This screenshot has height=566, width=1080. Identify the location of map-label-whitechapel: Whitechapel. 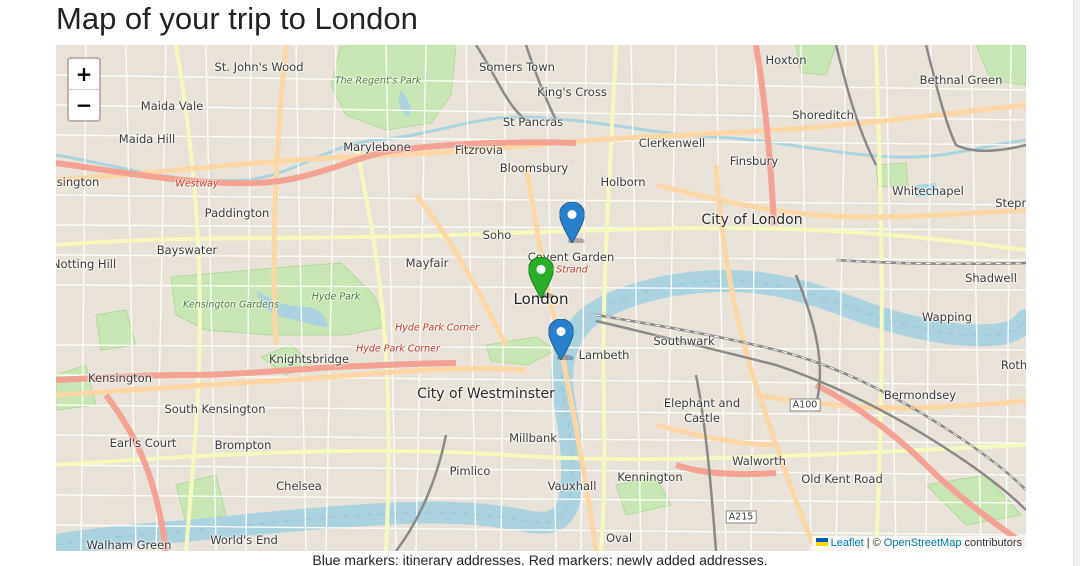
(928, 191).